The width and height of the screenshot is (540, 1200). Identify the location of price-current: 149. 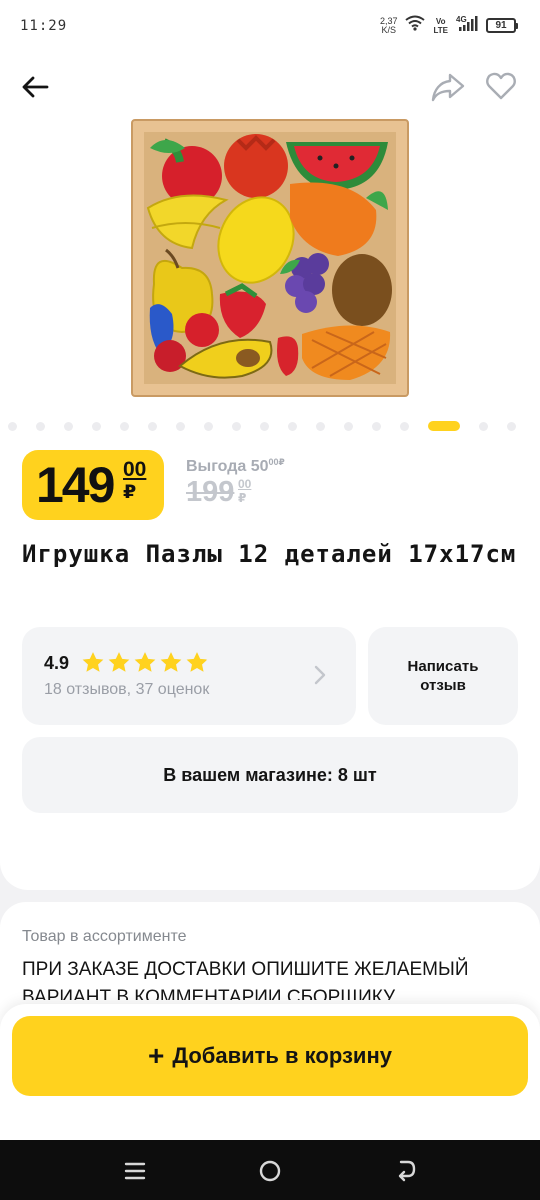
(75, 485).